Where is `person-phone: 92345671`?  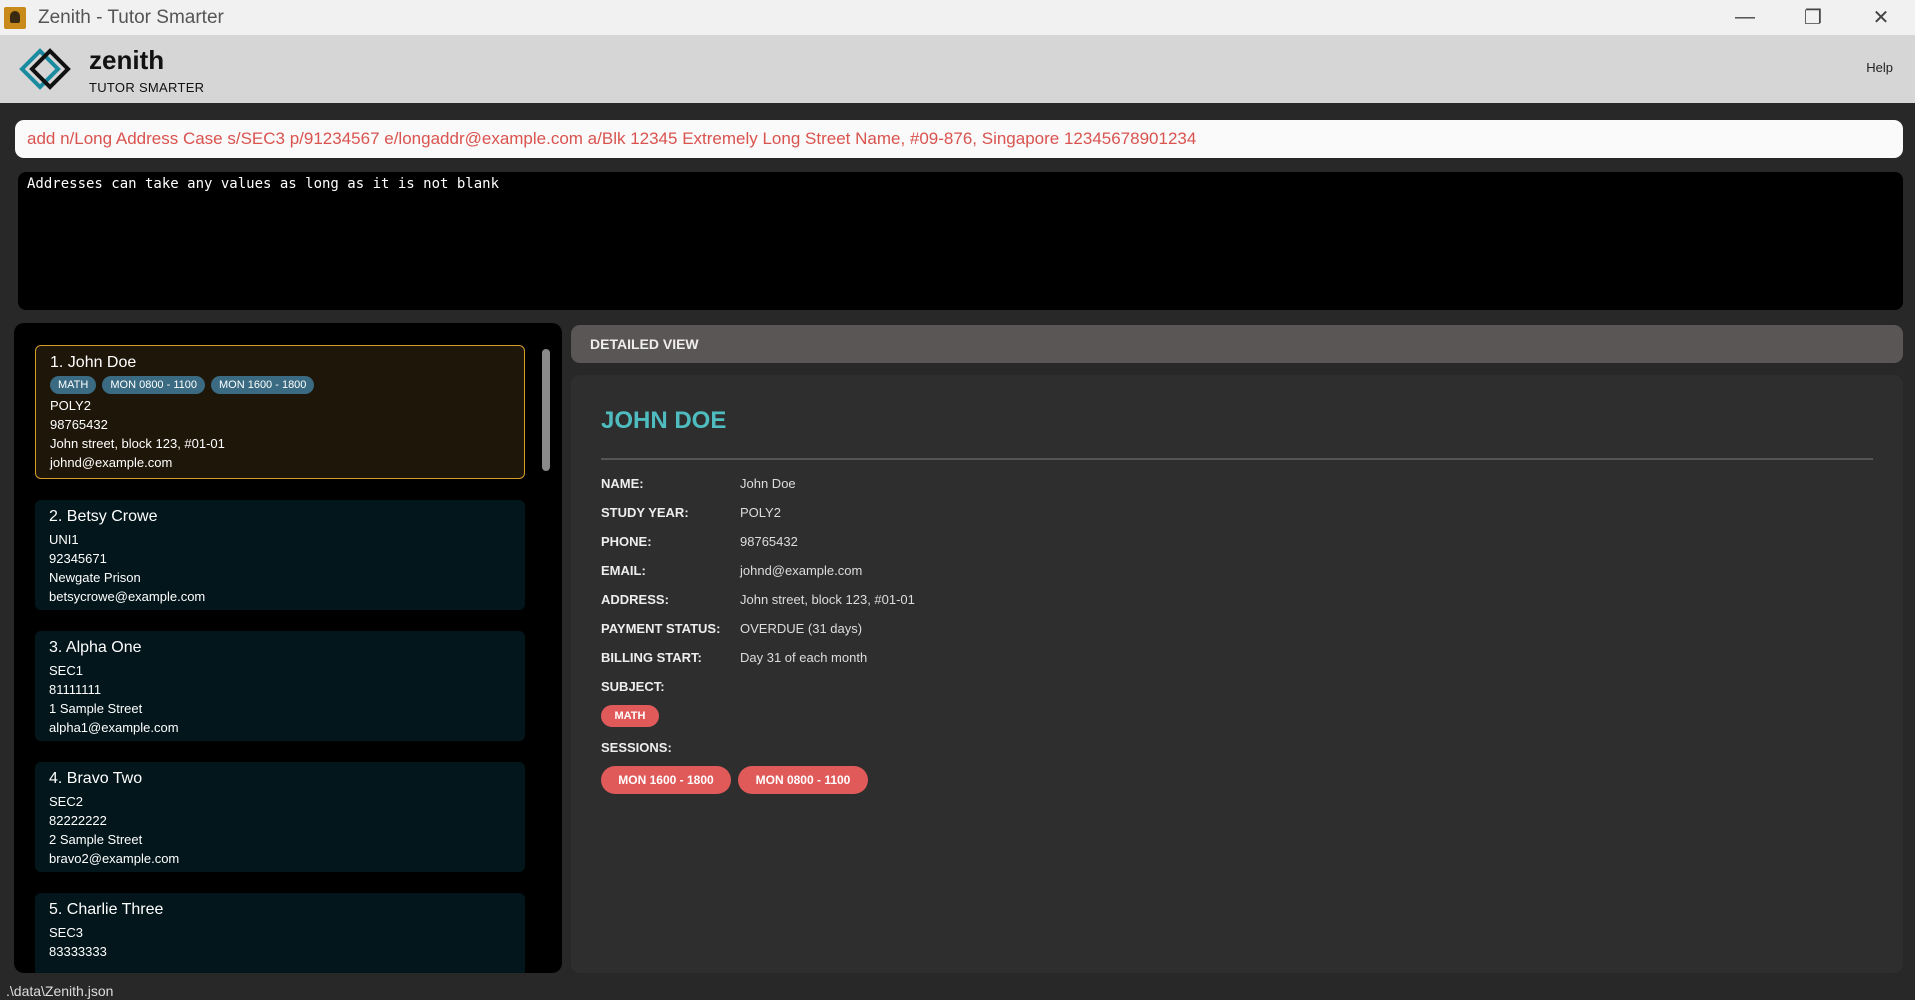
person-phone: 92345671 is located at coordinates (78, 558).